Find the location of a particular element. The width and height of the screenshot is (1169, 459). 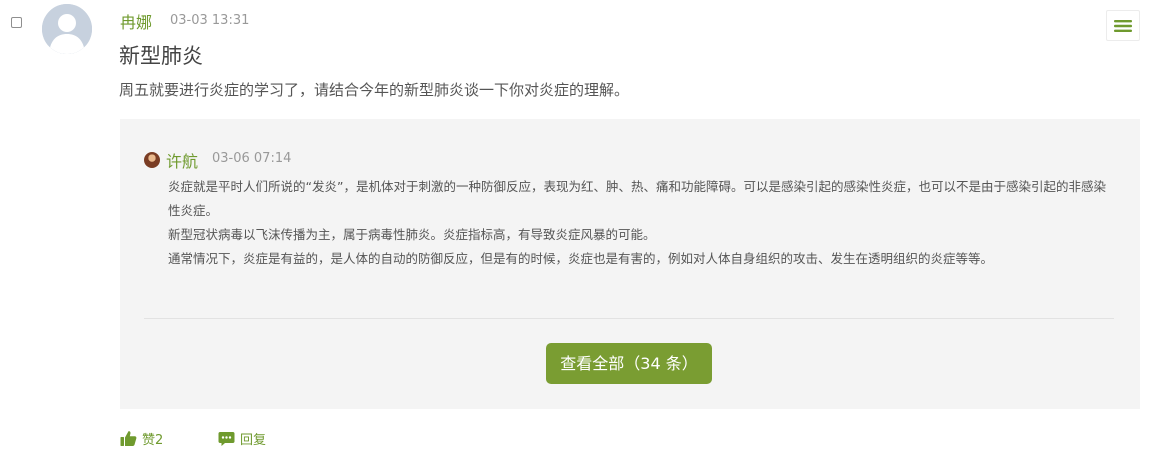

reply-button: 回复 is located at coordinates (242, 438).